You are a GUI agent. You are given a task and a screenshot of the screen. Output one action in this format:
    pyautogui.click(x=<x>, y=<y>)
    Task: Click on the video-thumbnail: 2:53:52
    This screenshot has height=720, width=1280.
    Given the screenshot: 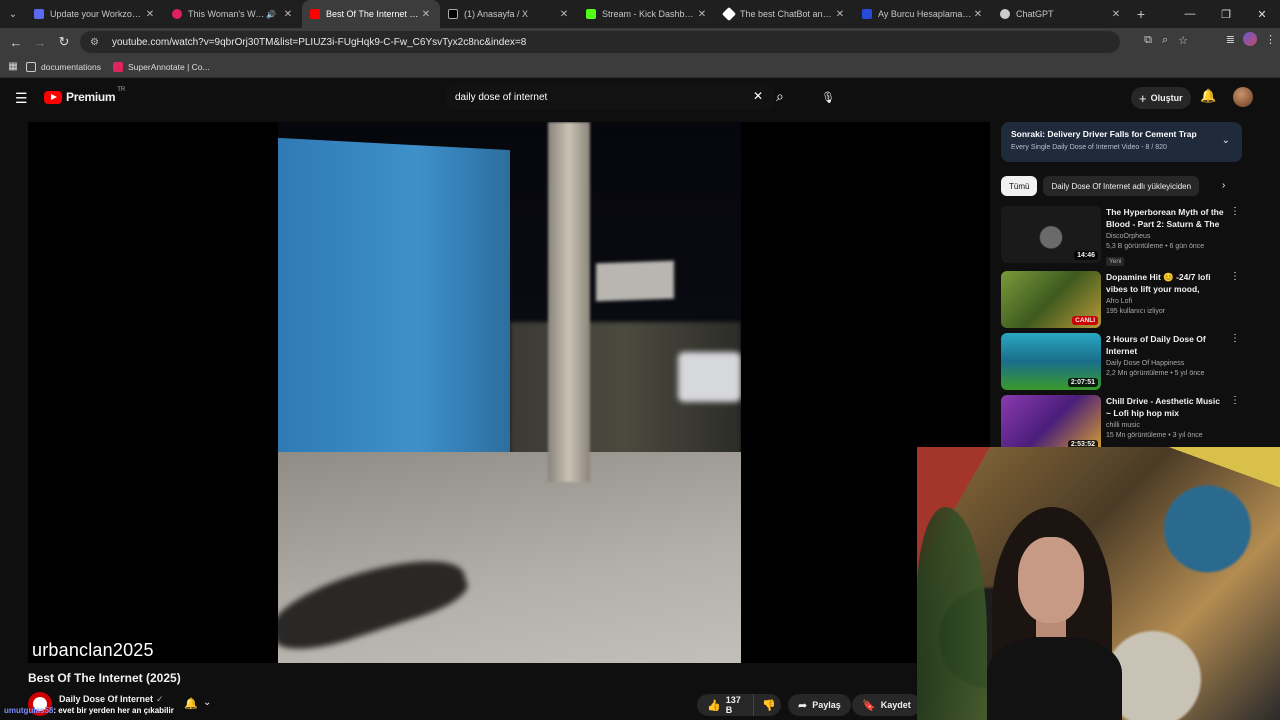 What is the action you would take?
    pyautogui.click(x=1051, y=423)
    